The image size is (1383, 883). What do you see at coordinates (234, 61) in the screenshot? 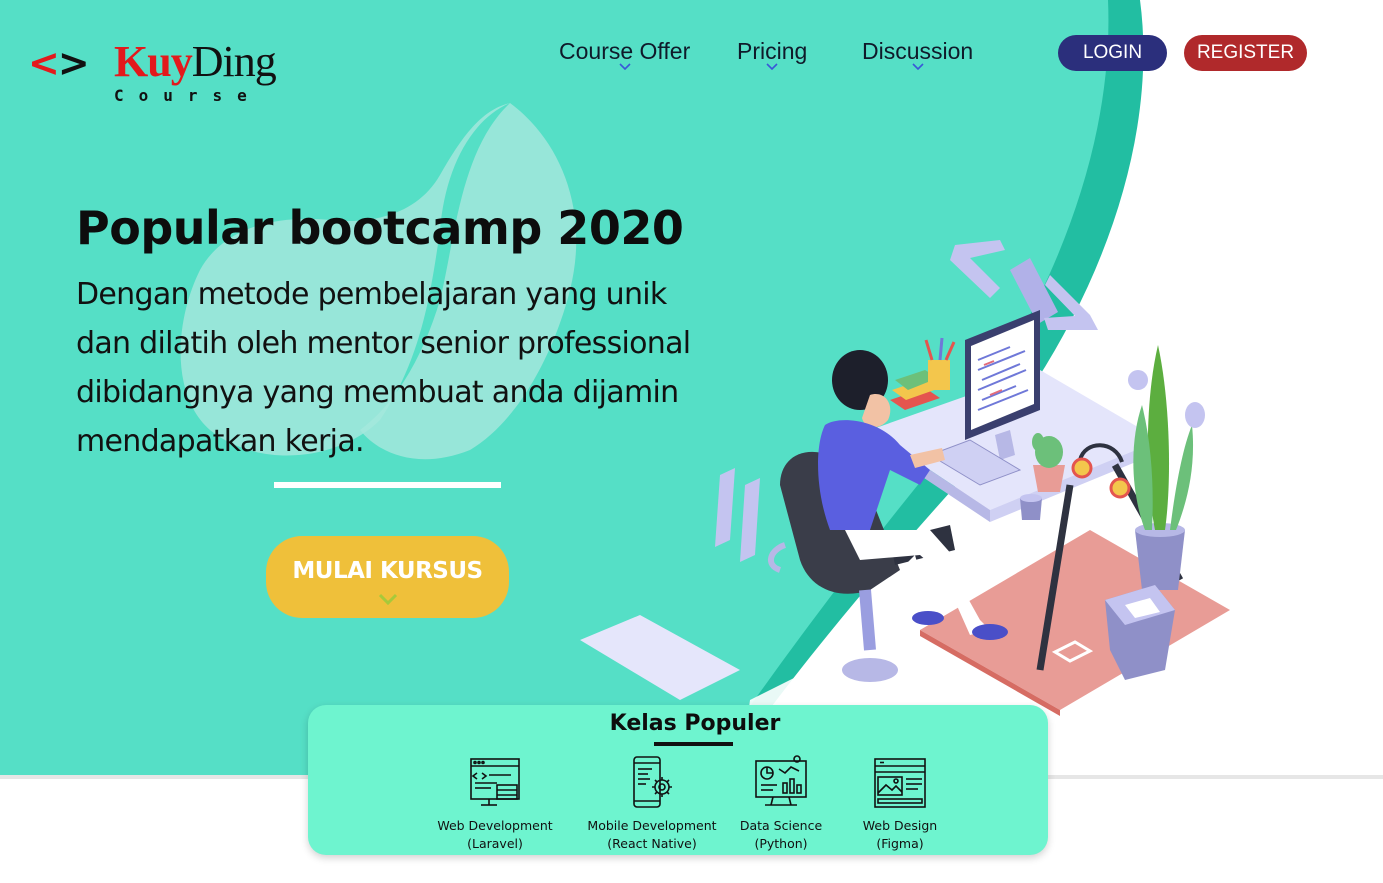
I see `brand-name-part2: Ding` at bounding box center [234, 61].